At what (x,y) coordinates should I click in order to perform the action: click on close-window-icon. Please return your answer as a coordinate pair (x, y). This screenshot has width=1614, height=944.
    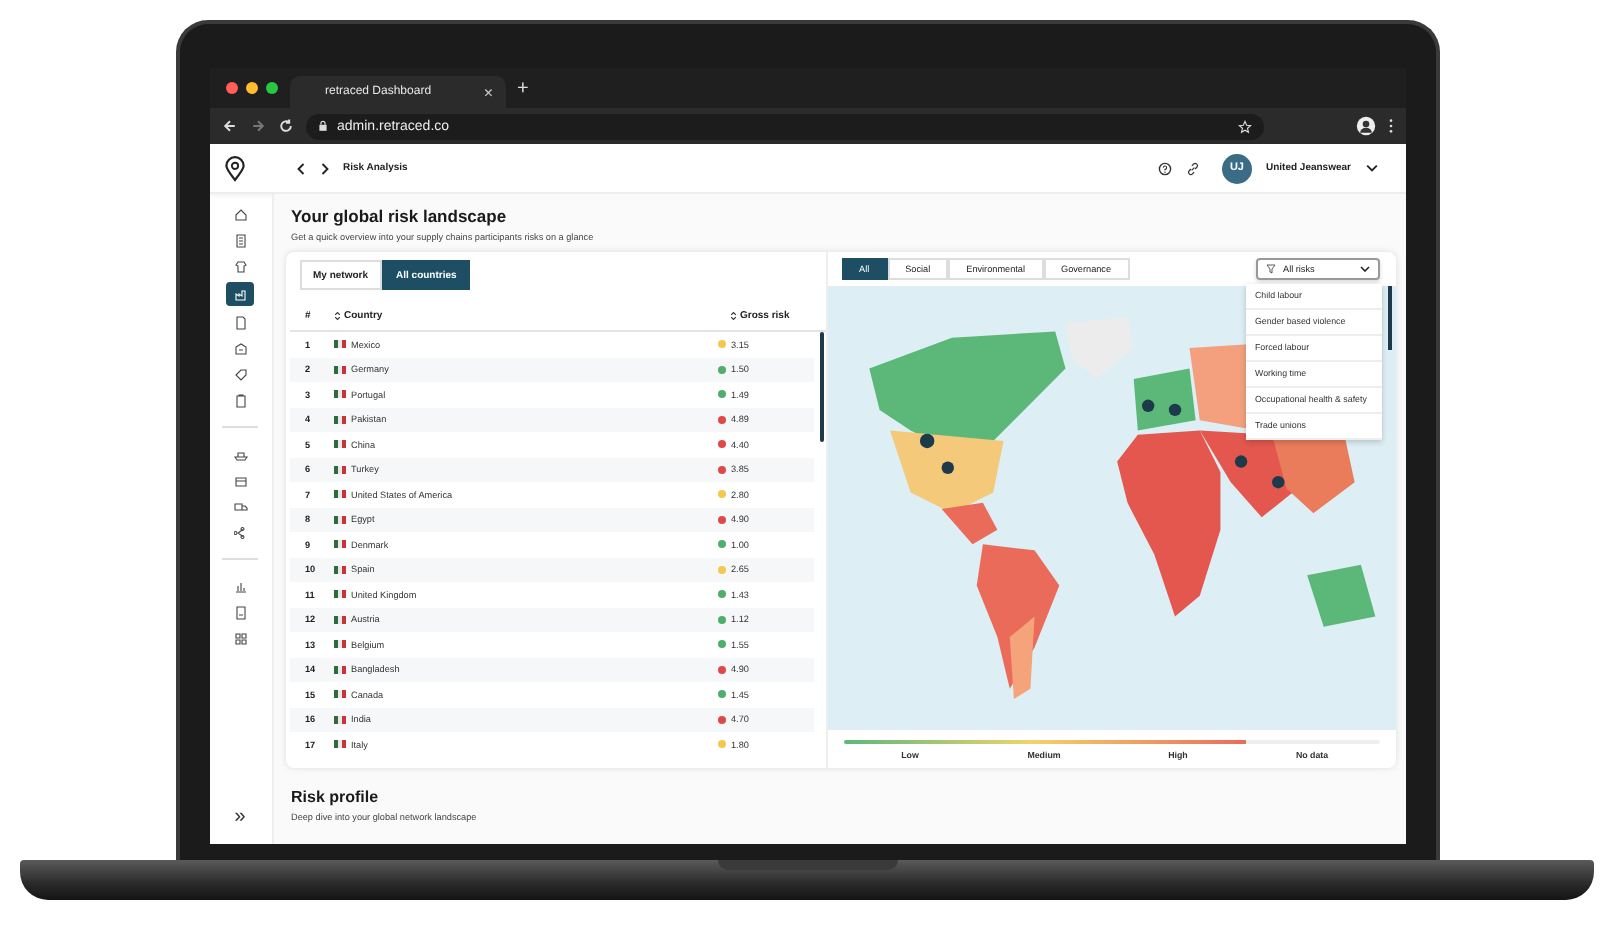
    Looking at the image, I should click on (231, 88).